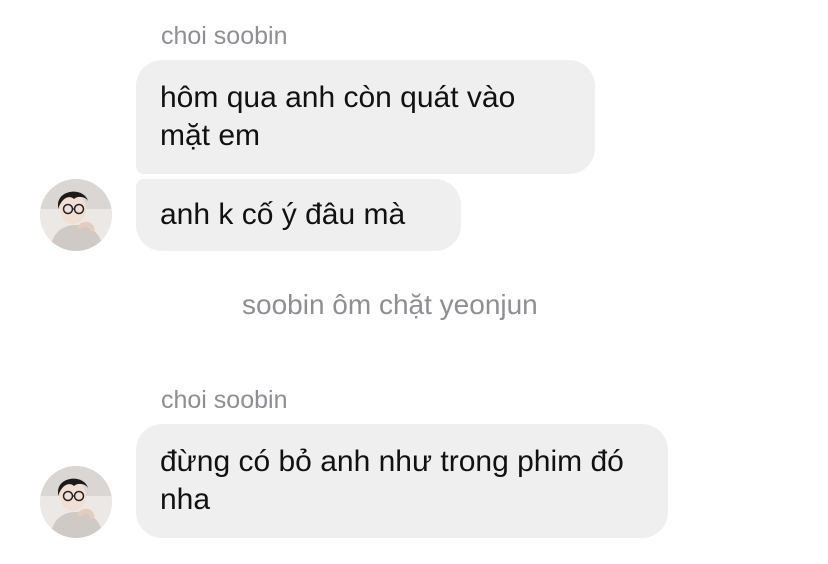 Image resolution: width=828 pixels, height=564 pixels. What do you see at coordinates (338, 116) in the screenshot?
I see `message-text: hôm qua anh còn quát vào mặt em` at bounding box center [338, 116].